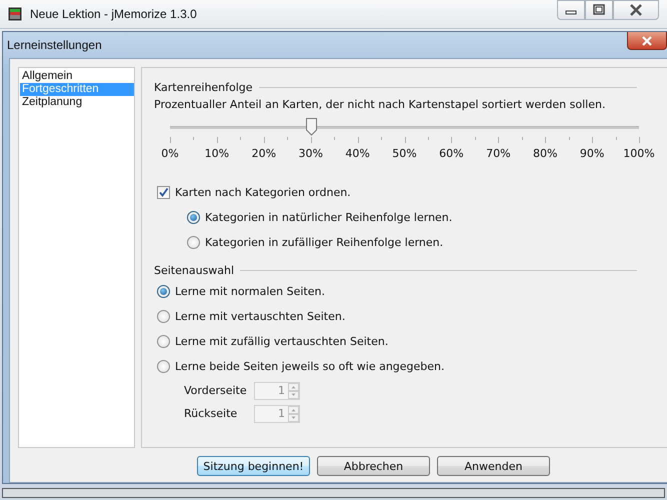 Image resolution: width=667 pixels, height=500 pixels. What do you see at coordinates (545, 153) in the screenshot?
I see `tick-label: 80%` at bounding box center [545, 153].